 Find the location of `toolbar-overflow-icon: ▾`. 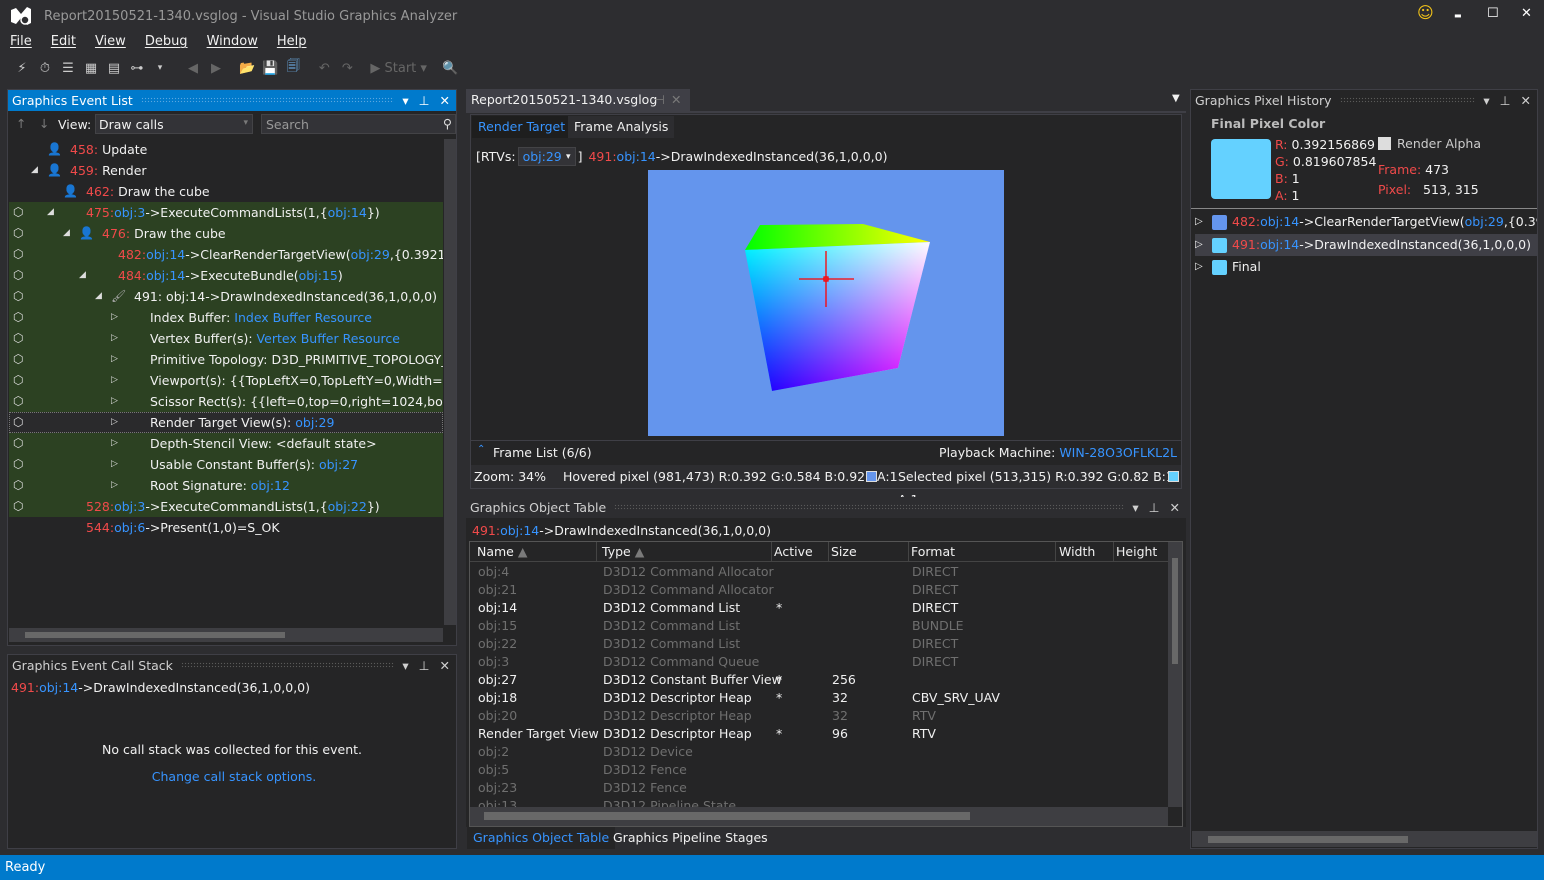

toolbar-overflow-icon: ▾ is located at coordinates (160, 68).